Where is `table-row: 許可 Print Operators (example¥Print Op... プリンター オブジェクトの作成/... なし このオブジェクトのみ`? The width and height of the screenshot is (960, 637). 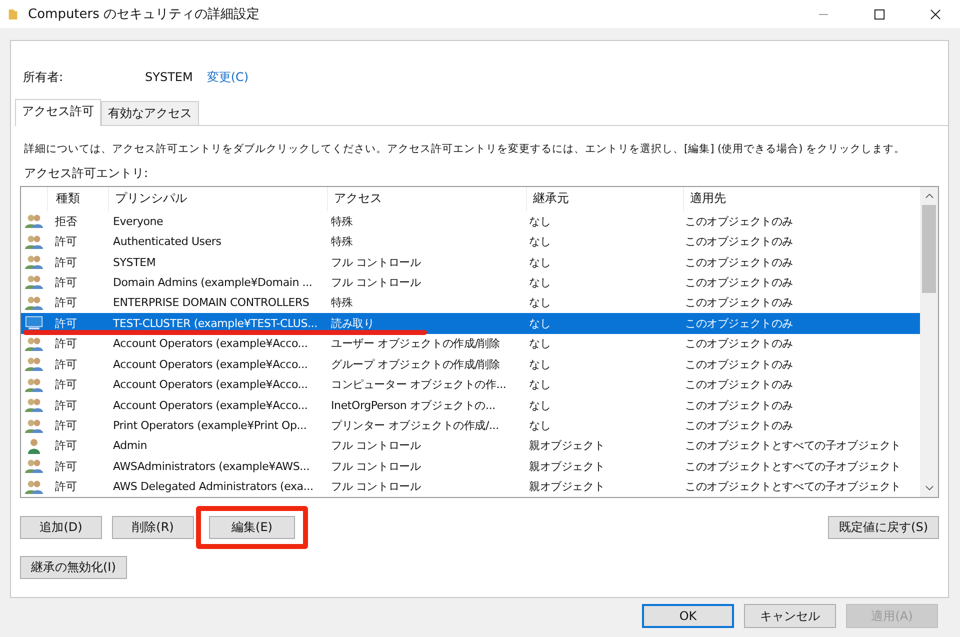
table-row: 許可 Print Operators (example¥Print Op... プリンター オブジェクトの作成/... なし このオブジェクトのみ is located at coordinates (470, 425).